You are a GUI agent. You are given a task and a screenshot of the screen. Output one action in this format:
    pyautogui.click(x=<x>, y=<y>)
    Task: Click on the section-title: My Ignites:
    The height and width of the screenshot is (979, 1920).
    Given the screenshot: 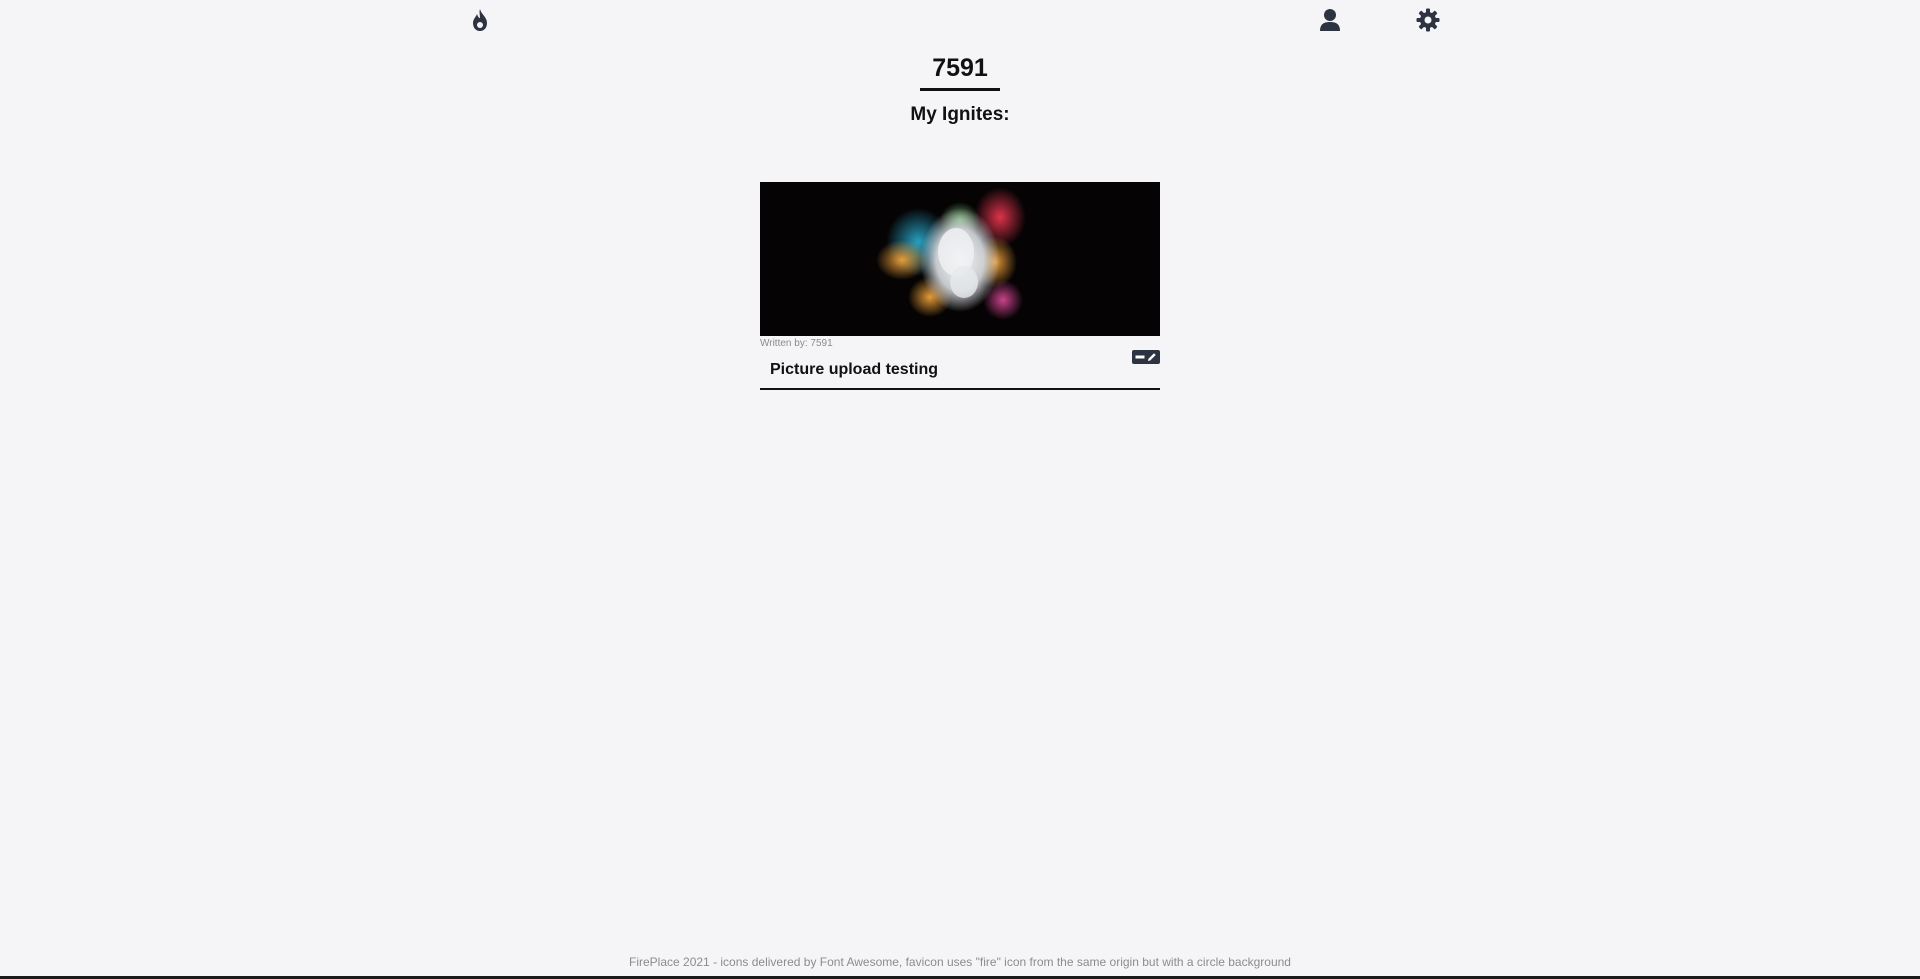 What is the action you would take?
    pyautogui.click(x=960, y=114)
    